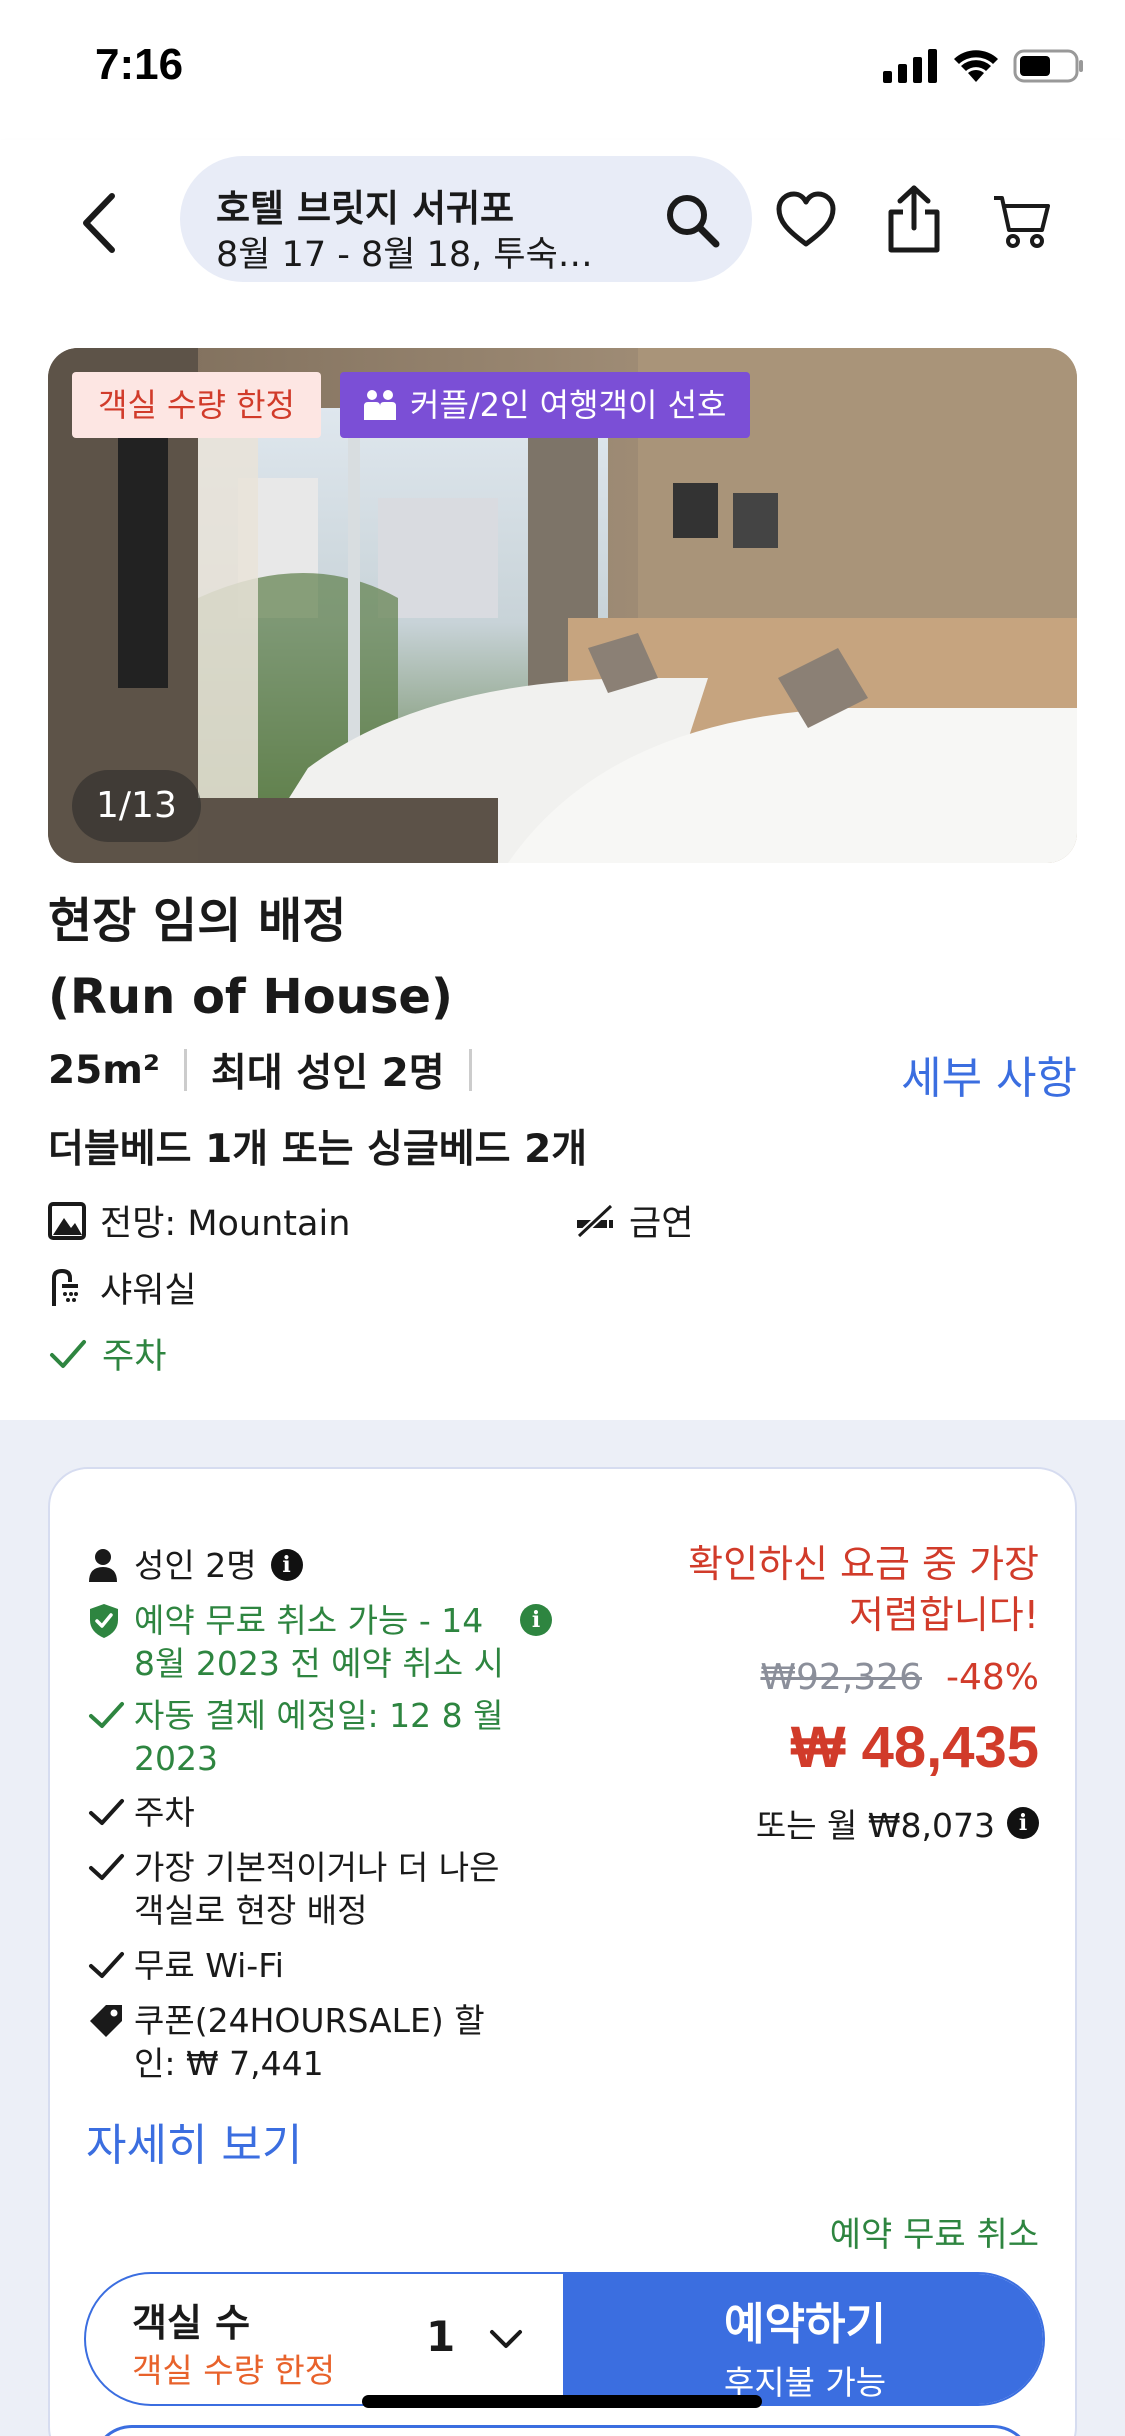 This screenshot has height=2436, width=1125. What do you see at coordinates (1023, 1823) in the screenshot?
I see `monthly-info-icon: i` at bounding box center [1023, 1823].